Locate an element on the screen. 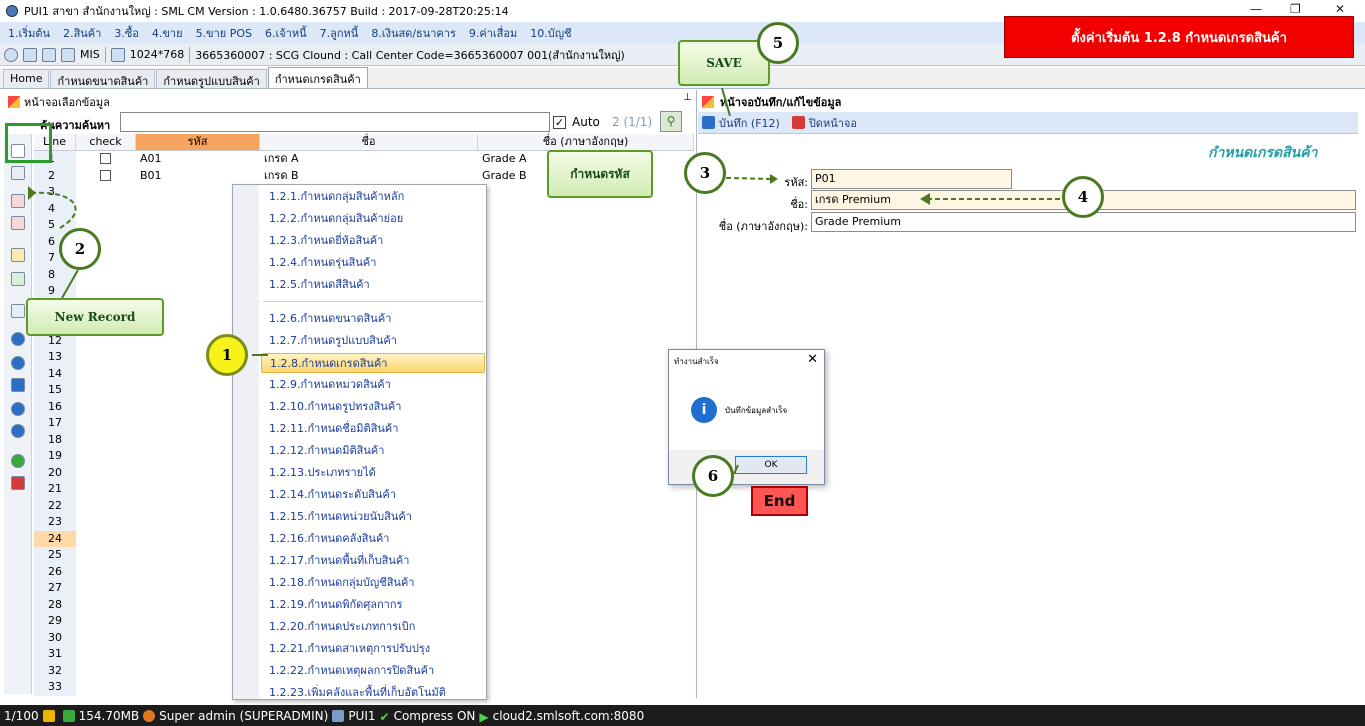 The width and height of the screenshot is (1365, 726). step-6-marker: 6 is located at coordinates (713, 476).